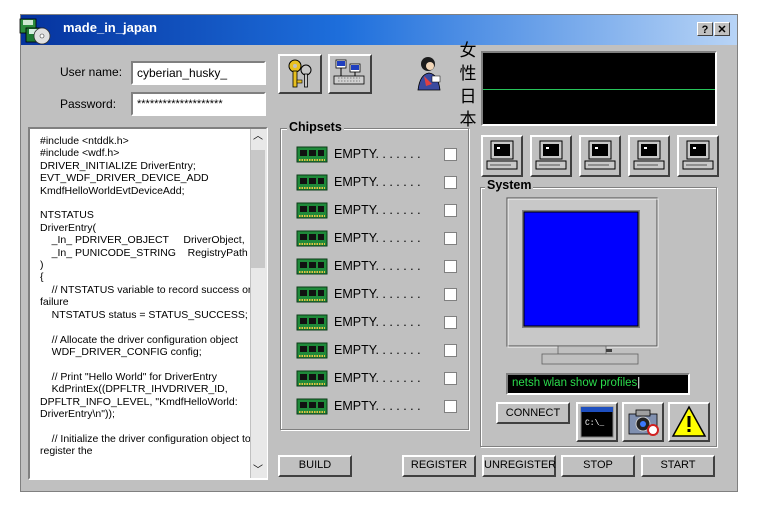 The height and width of the screenshot is (506, 758). I want to click on network-icon, so click(349, 72).